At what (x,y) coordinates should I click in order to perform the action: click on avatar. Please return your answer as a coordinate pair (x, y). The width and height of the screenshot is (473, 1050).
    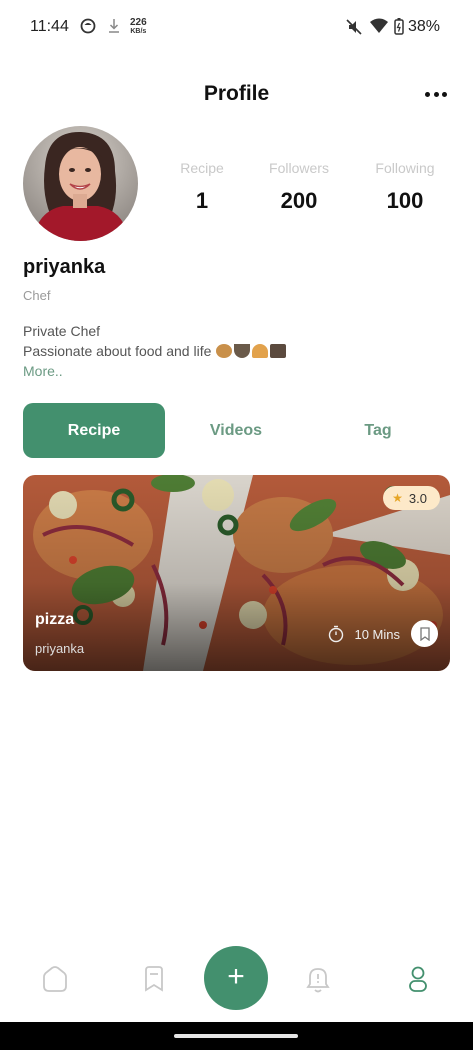
    Looking at the image, I should click on (80, 183).